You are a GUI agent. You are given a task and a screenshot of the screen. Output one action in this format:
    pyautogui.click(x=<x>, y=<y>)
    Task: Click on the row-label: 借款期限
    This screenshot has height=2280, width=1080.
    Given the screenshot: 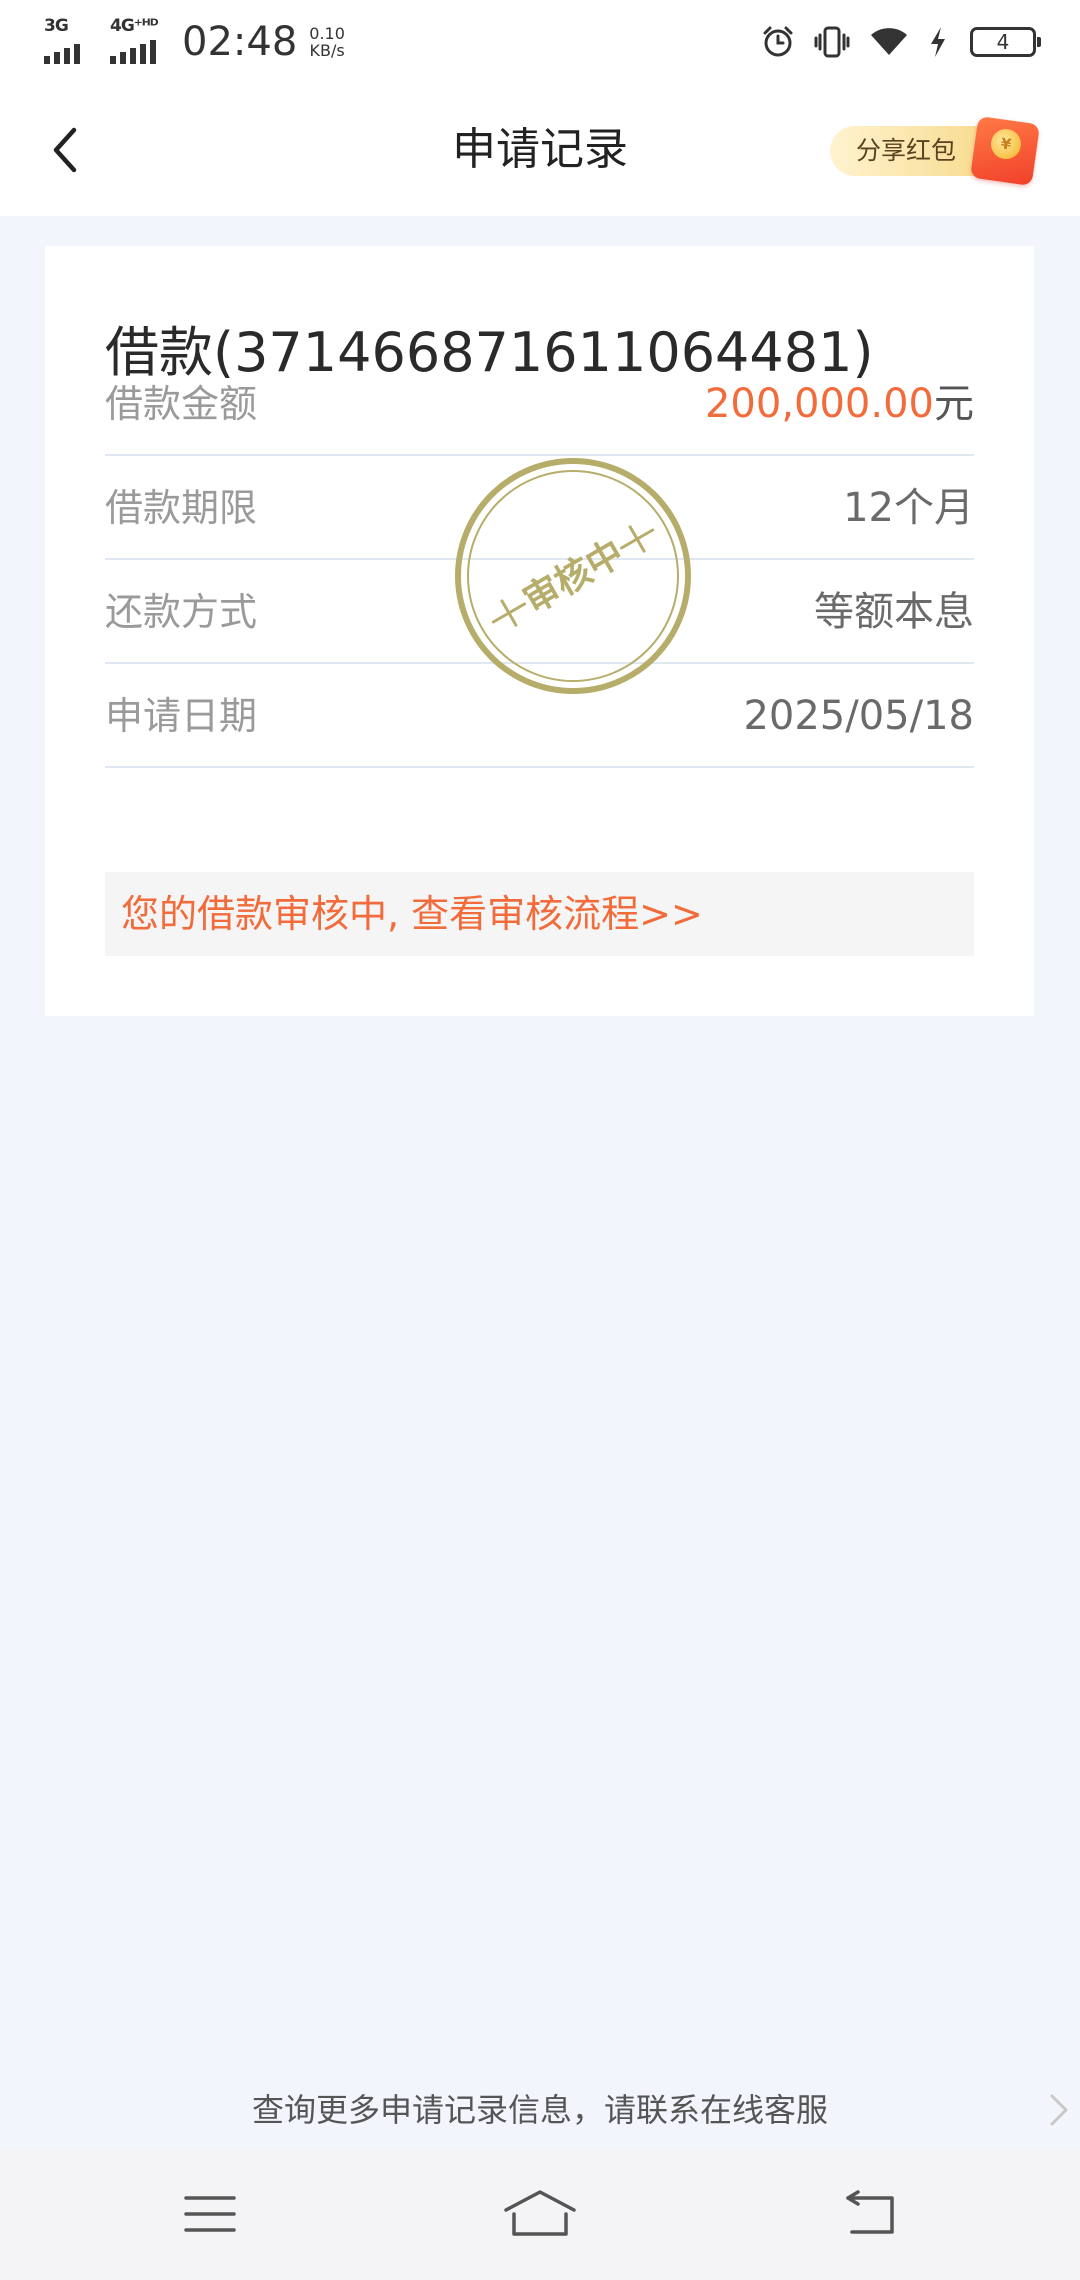 What is the action you would take?
    pyautogui.click(x=181, y=508)
    